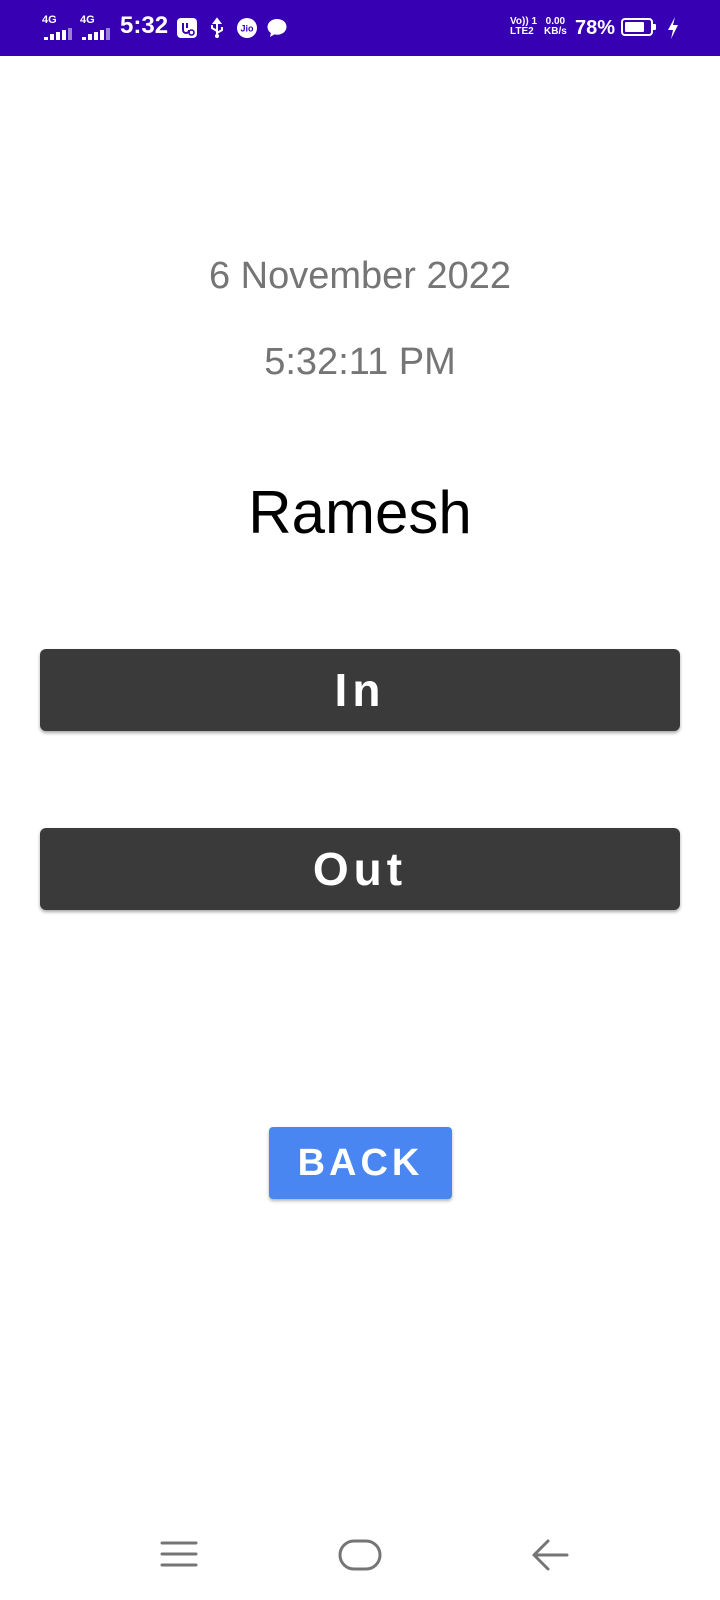  Describe the element at coordinates (550, 1555) in the screenshot. I see `back-icon` at that location.